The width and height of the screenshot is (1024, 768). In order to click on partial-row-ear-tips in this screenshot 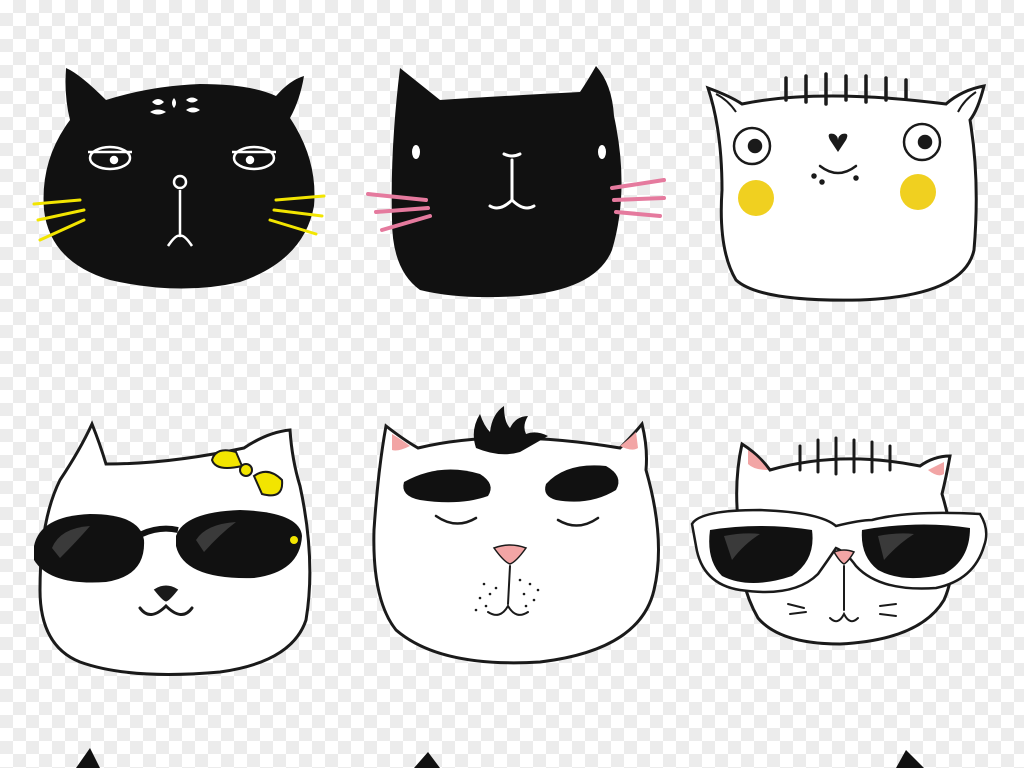, I will do `click(500, 758)`.